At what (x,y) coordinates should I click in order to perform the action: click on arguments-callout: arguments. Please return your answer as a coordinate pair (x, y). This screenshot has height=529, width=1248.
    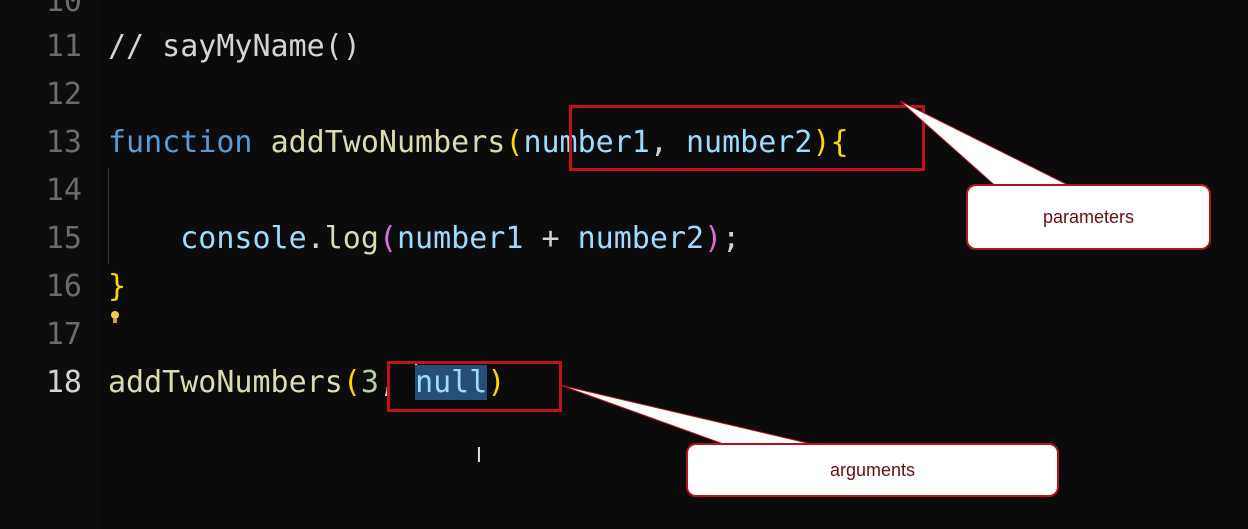
    Looking at the image, I should click on (872, 470).